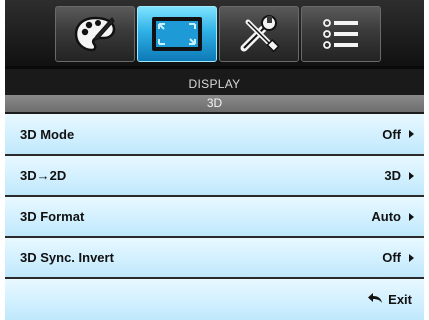  Describe the element at coordinates (214, 258) in the screenshot. I see `menu-item-3d-sync-invert: 3D Sync. Invert Off` at that location.